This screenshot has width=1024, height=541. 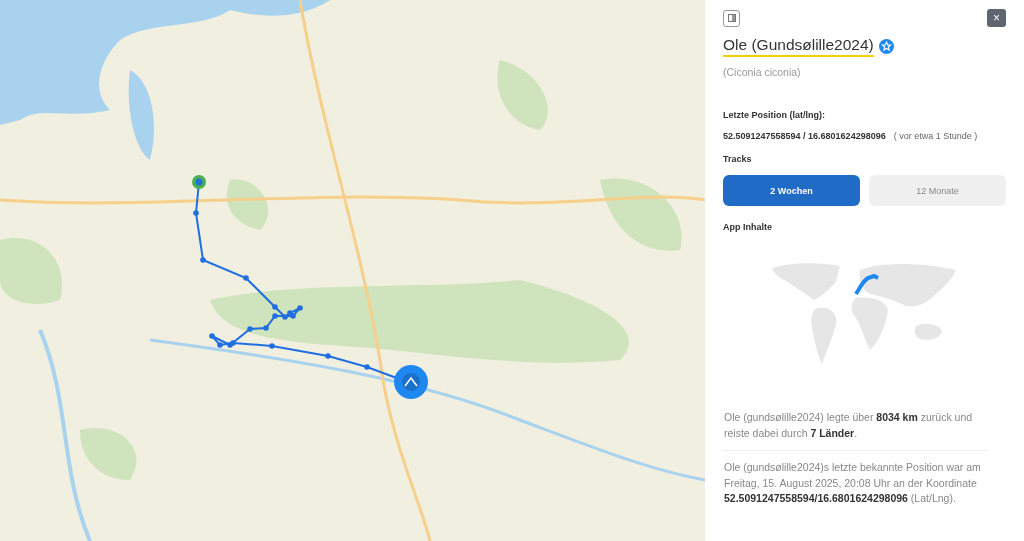 I want to click on panel-toggle-button, so click(x=731, y=18).